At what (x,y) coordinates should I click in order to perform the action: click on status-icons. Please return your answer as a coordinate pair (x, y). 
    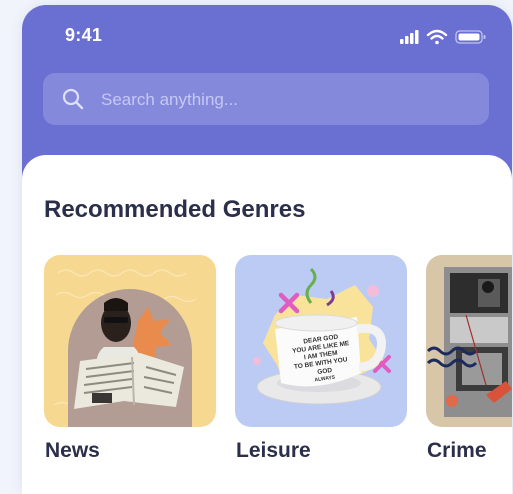
    Looking at the image, I should click on (446, 37).